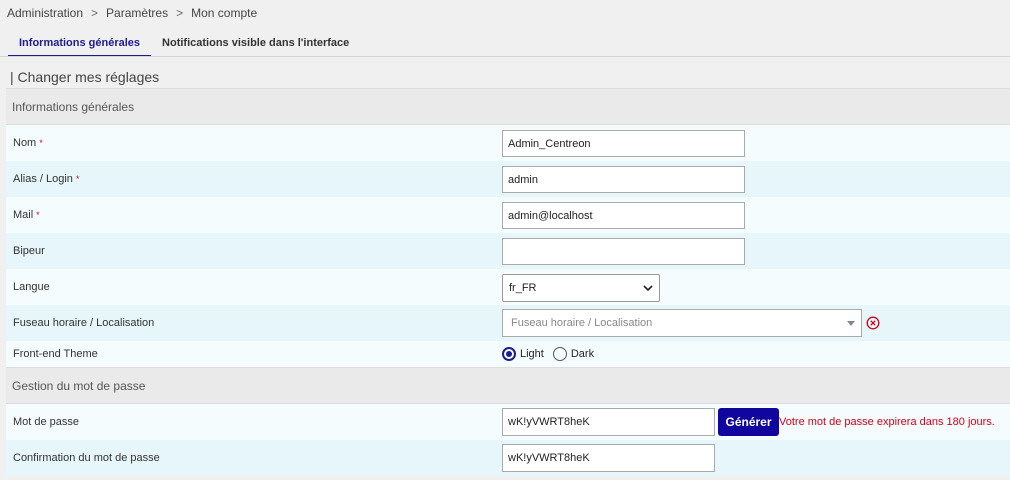  I want to click on form-row-theme: Front-end Theme Light Dark, so click(508, 354).